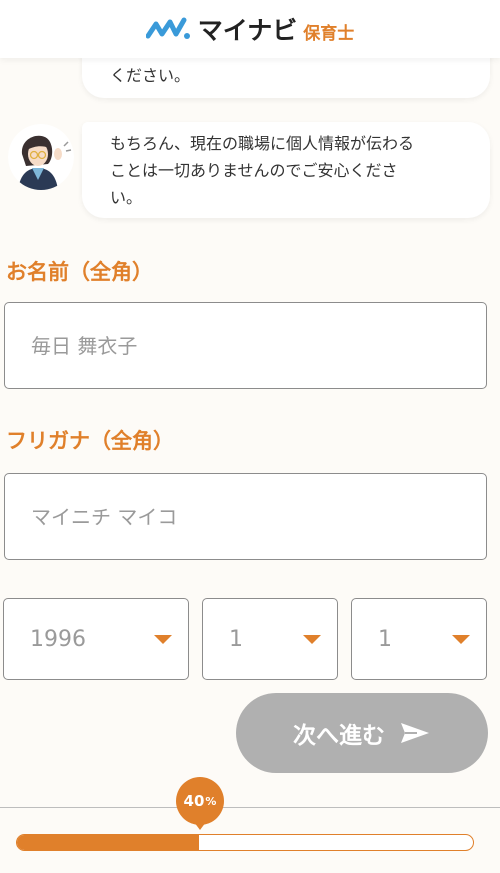 The width and height of the screenshot is (500, 873). Describe the element at coordinates (150, 75) in the screenshot. I see `chat-message-text: ください。` at that location.